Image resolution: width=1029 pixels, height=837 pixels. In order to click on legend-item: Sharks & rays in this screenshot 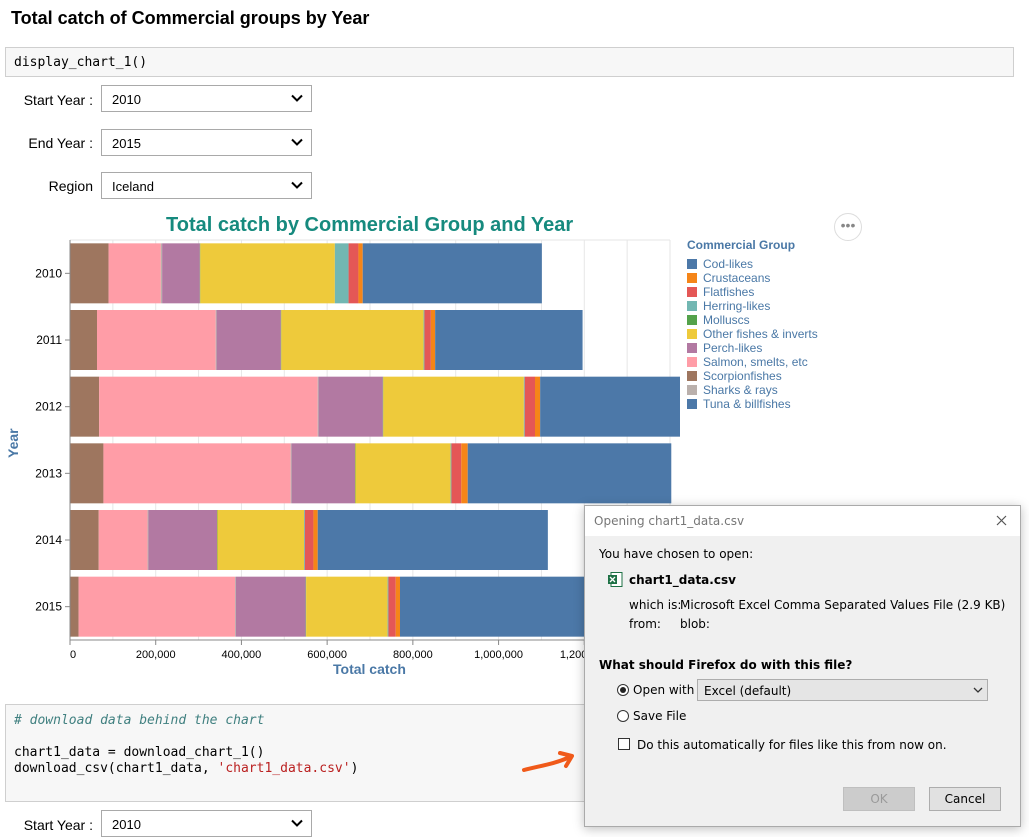, I will do `click(752, 390)`.